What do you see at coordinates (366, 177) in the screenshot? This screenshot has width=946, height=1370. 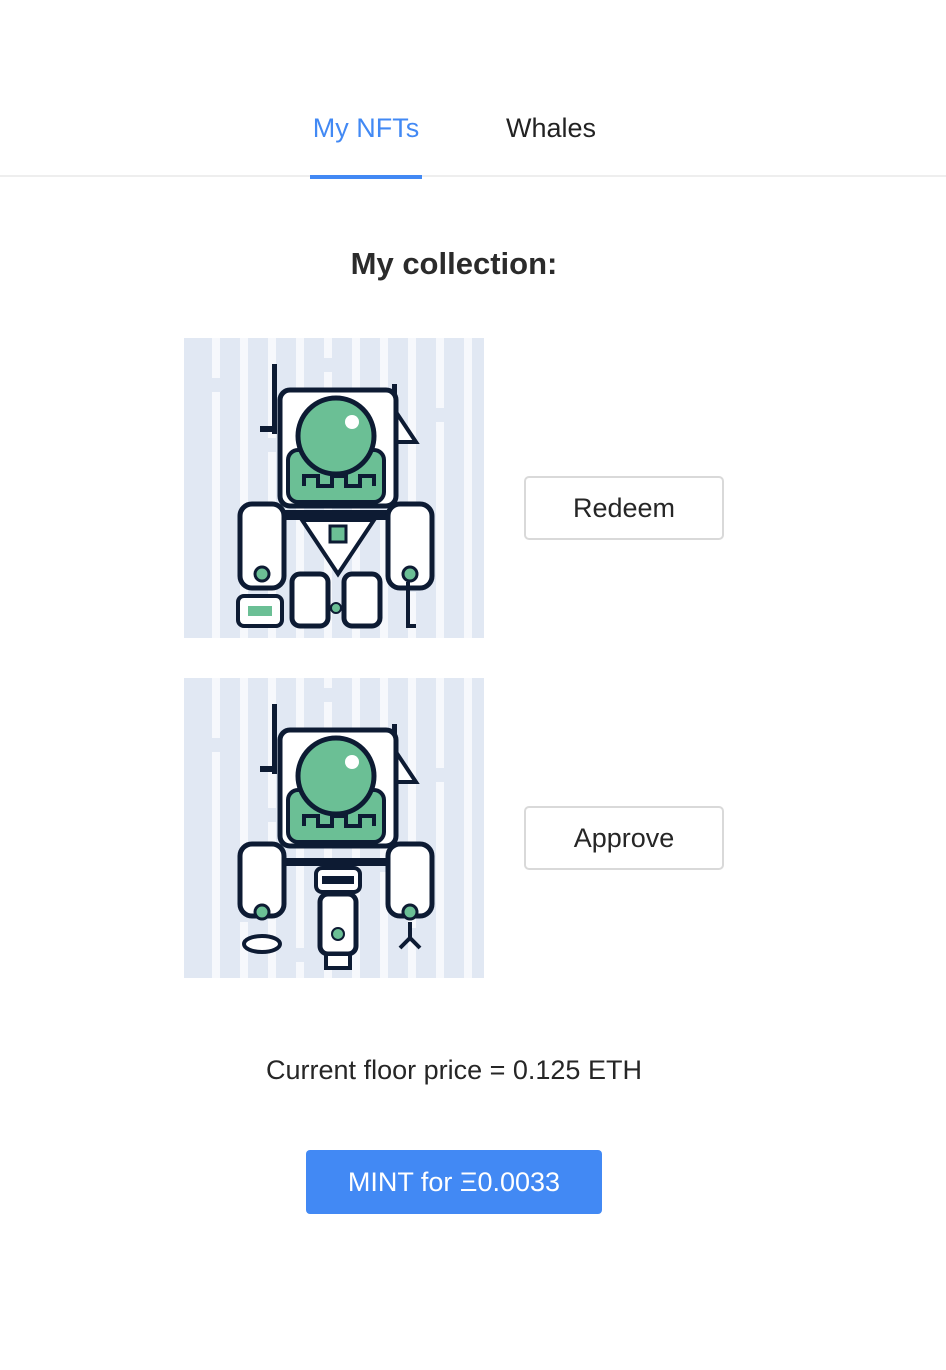 I see `active-tab-indicator` at bounding box center [366, 177].